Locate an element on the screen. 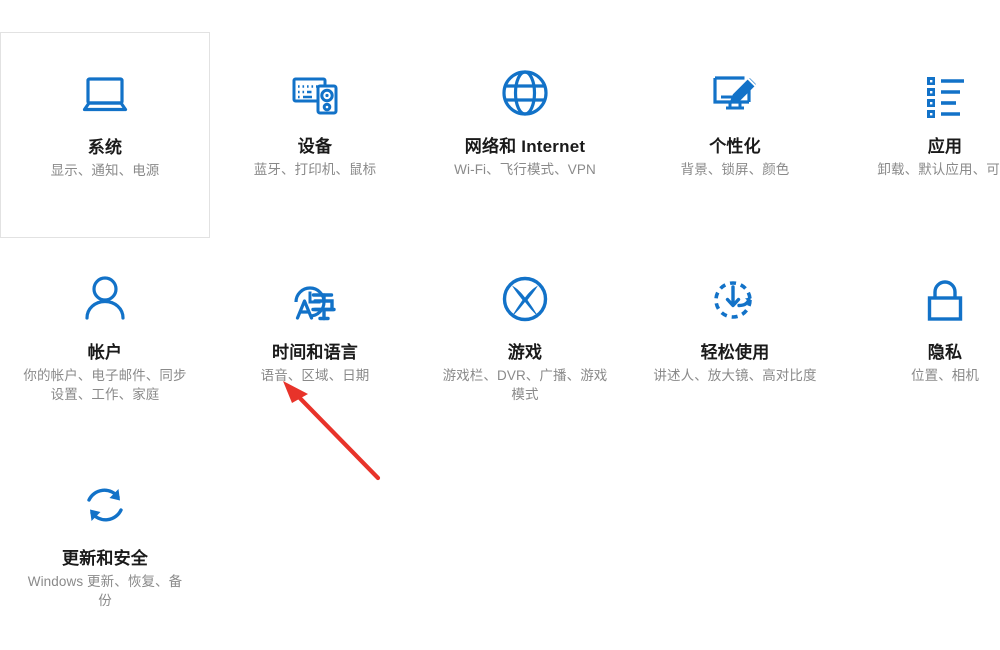  settings-tile-devices: 设备 蓝牙、打印机、鼠标 is located at coordinates (315, 135).